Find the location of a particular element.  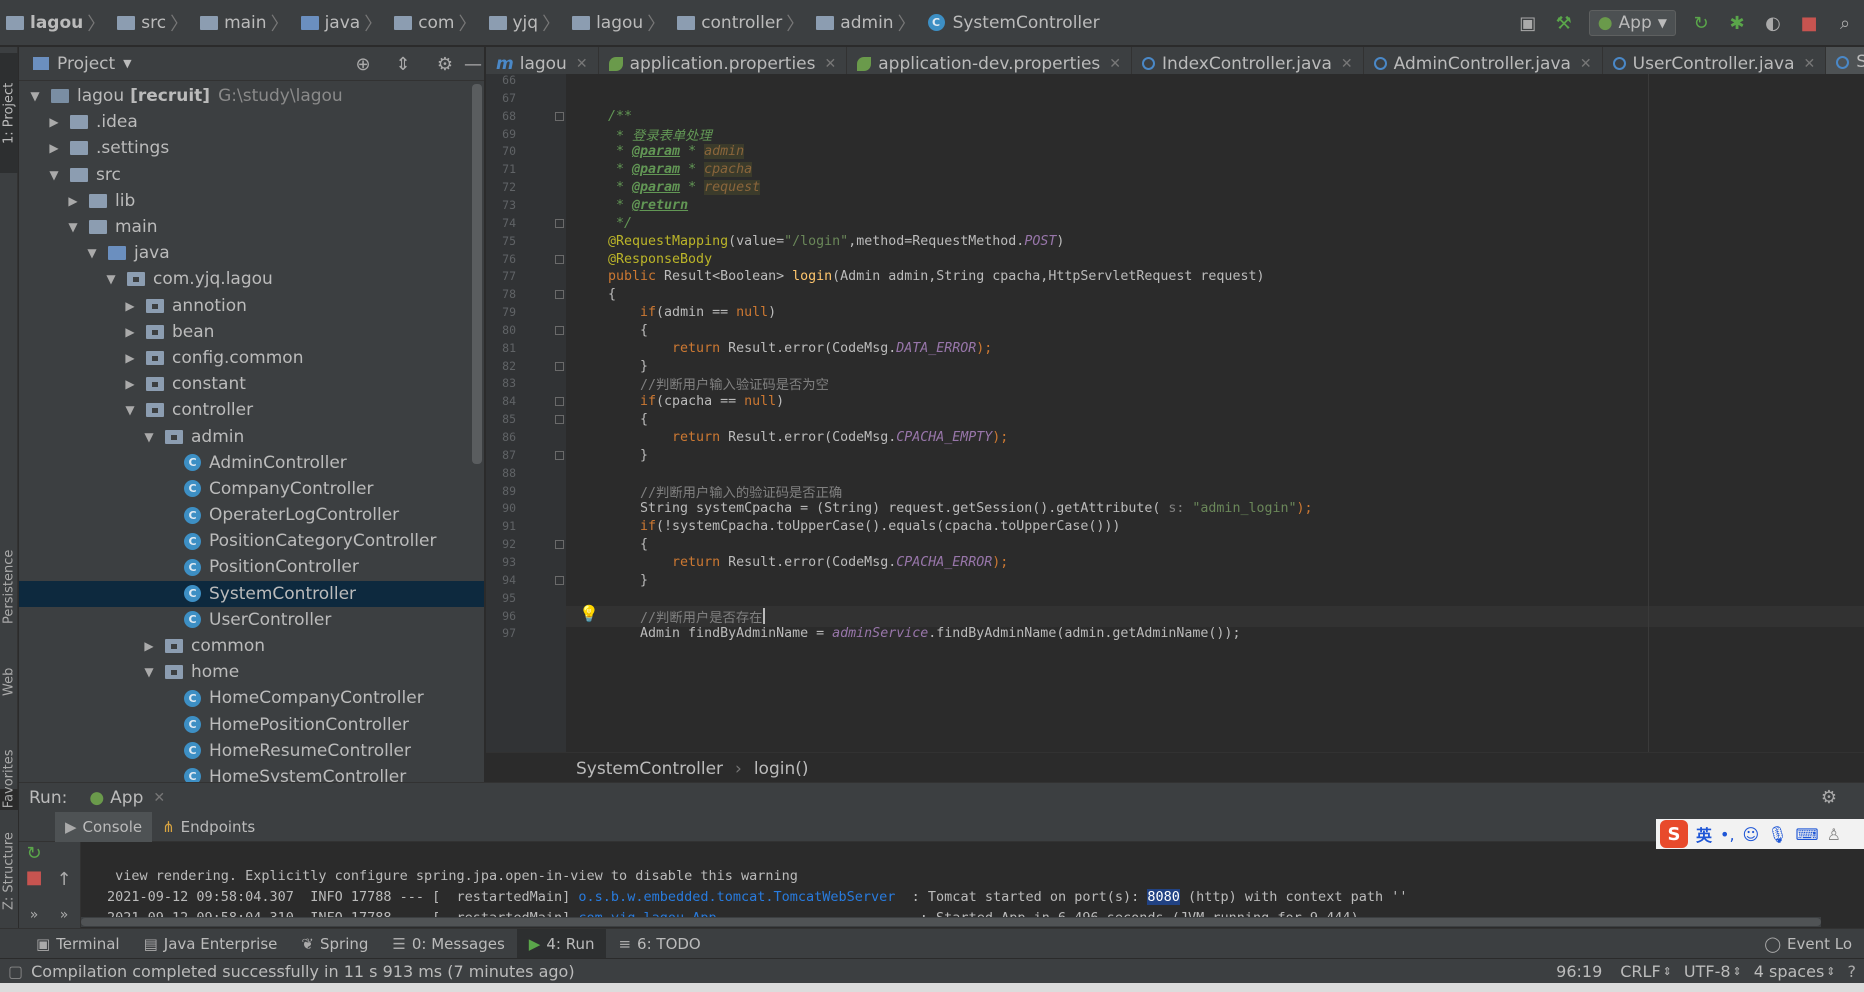

endpoints-tab: ⋔ Endpoints is located at coordinates (208, 827).